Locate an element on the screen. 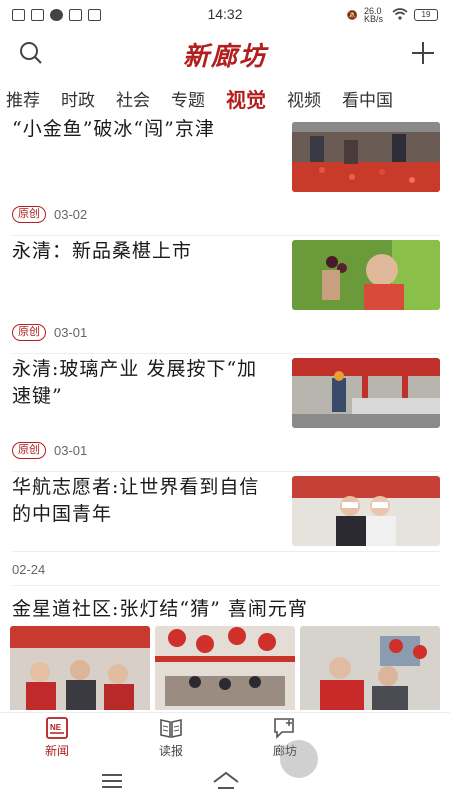  gallery-icon is located at coordinates (75, 15).